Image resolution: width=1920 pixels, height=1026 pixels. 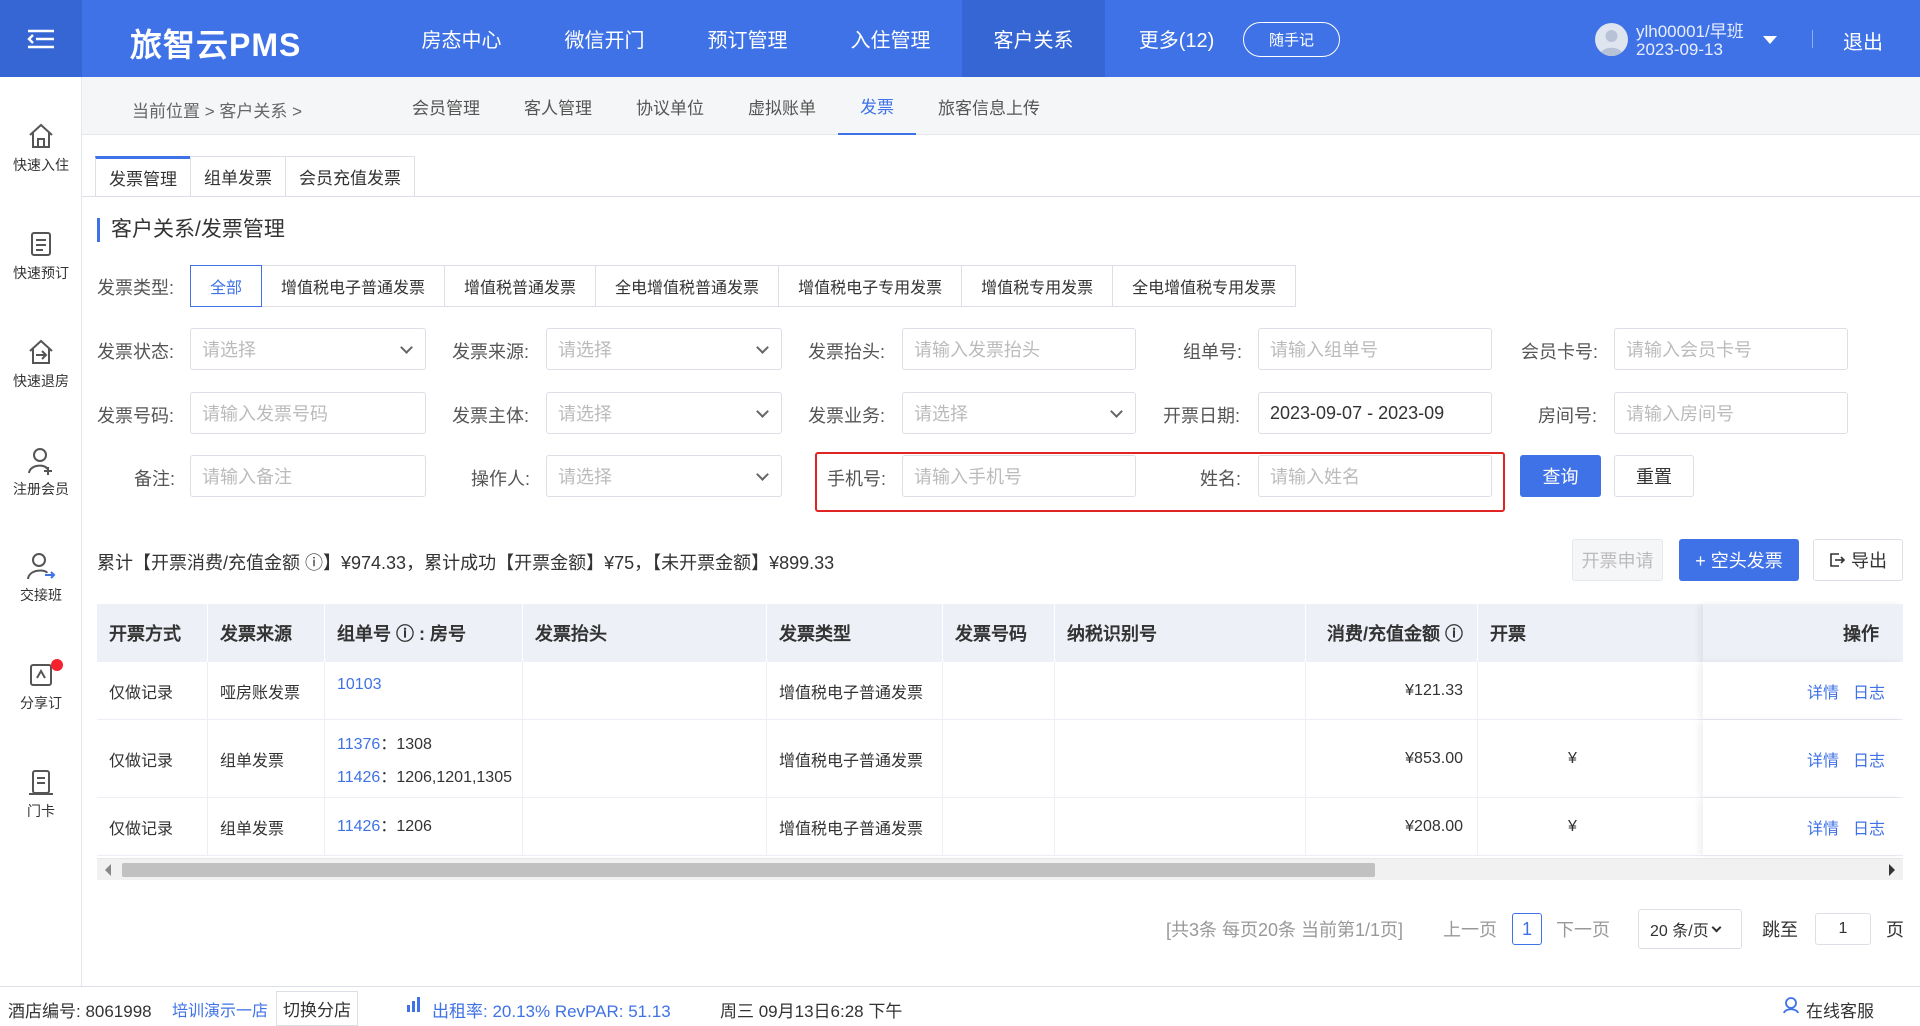 I want to click on invoice-type-option: 全电增值税专用发票, so click(x=1204, y=286).